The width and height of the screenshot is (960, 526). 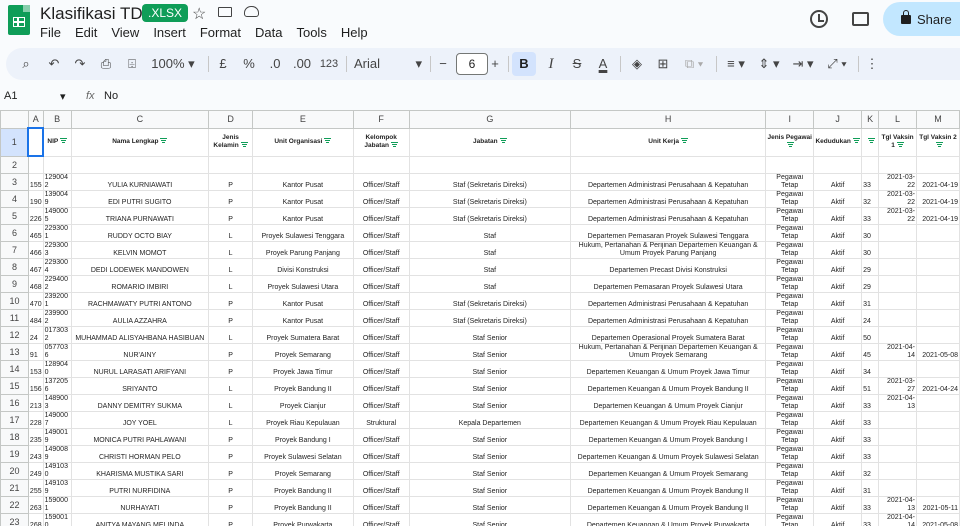 What do you see at coordinates (938, 505) in the screenshot?
I see `cell-tgl-vaksin-2: 2021-05-11` at bounding box center [938, 505].